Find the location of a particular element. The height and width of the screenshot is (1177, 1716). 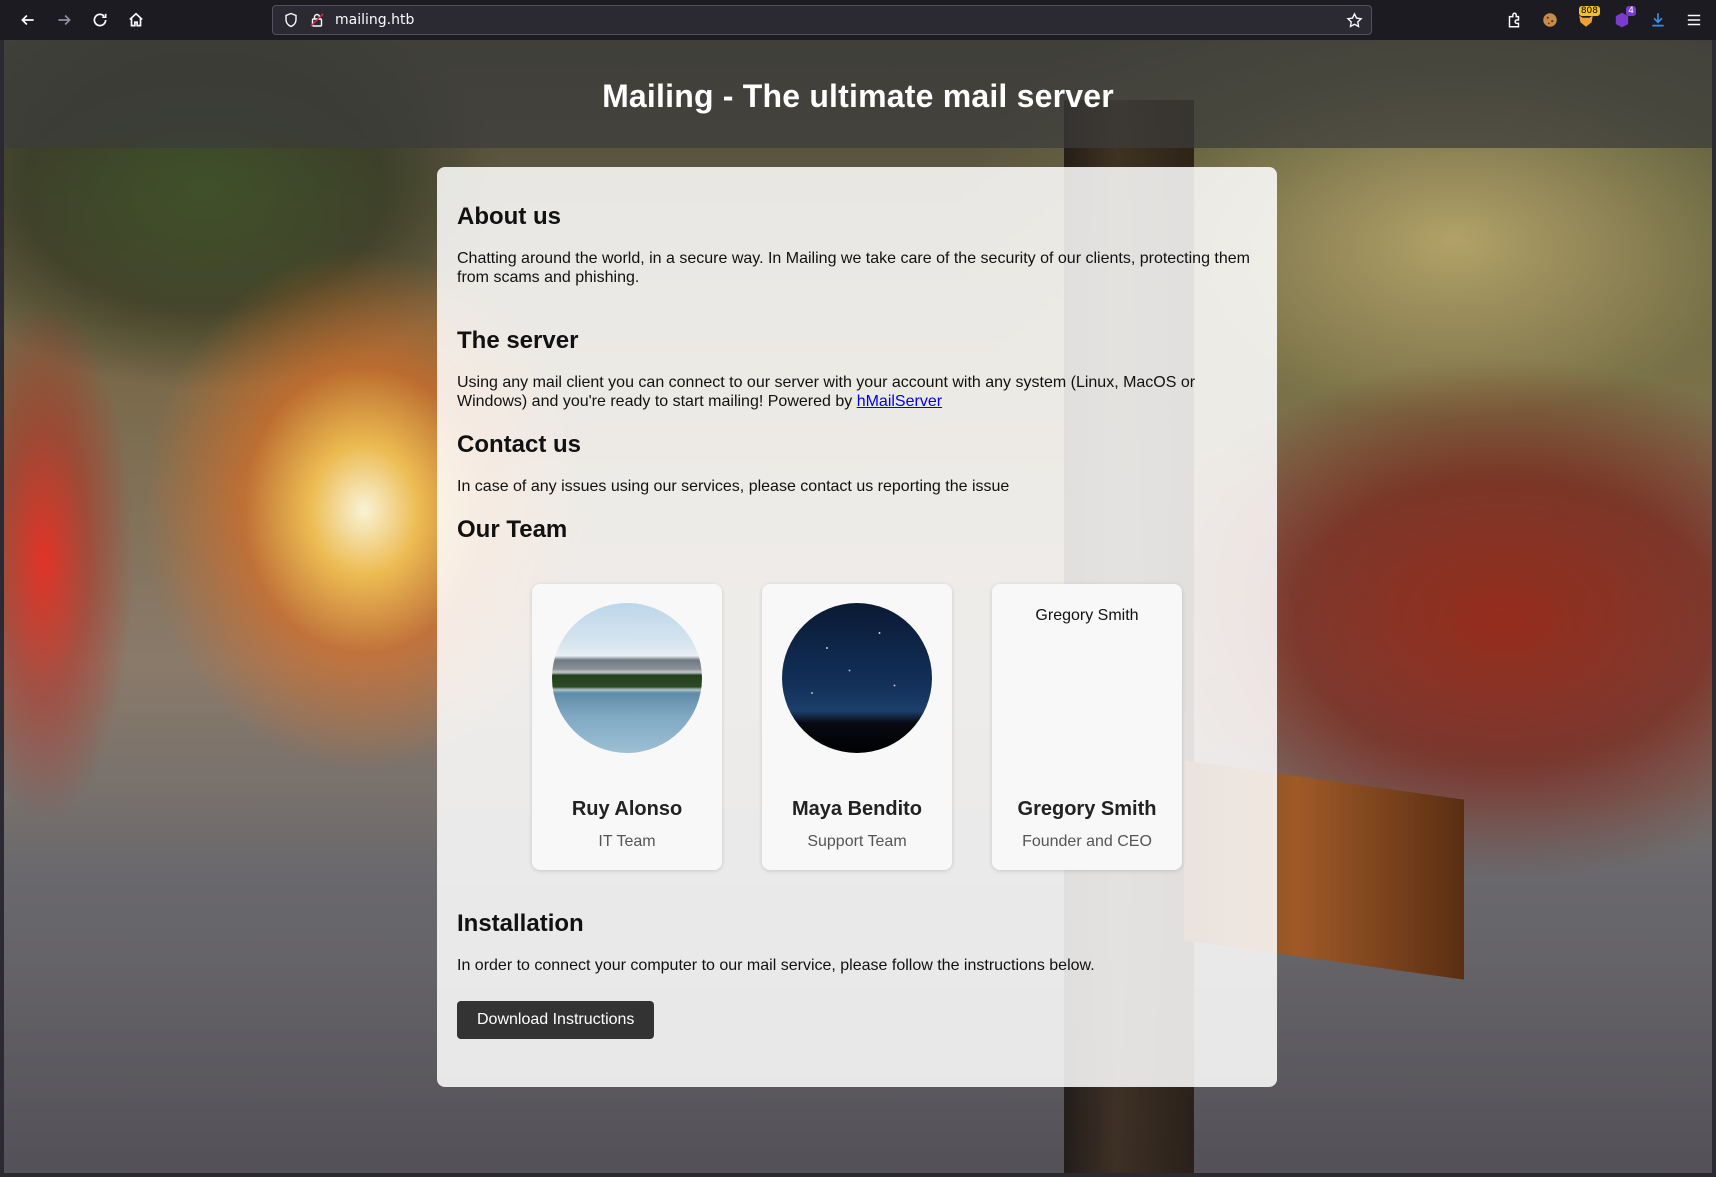

member-role: Founder and CEO is located at coordinates (1087, 841).